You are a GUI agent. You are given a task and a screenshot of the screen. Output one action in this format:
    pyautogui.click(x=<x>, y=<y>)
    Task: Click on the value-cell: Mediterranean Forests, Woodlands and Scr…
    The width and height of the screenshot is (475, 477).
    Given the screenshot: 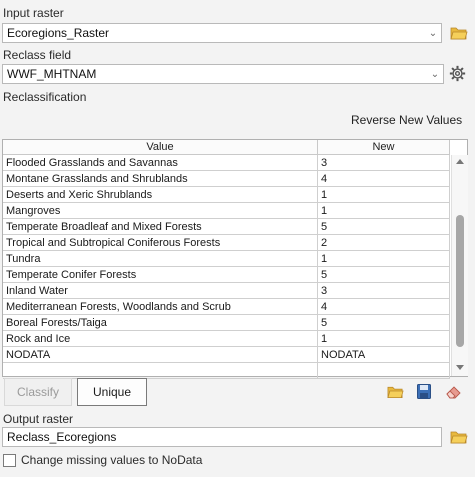 What is the action you would take?
    pyautogui.click(x=160, y=307)
    